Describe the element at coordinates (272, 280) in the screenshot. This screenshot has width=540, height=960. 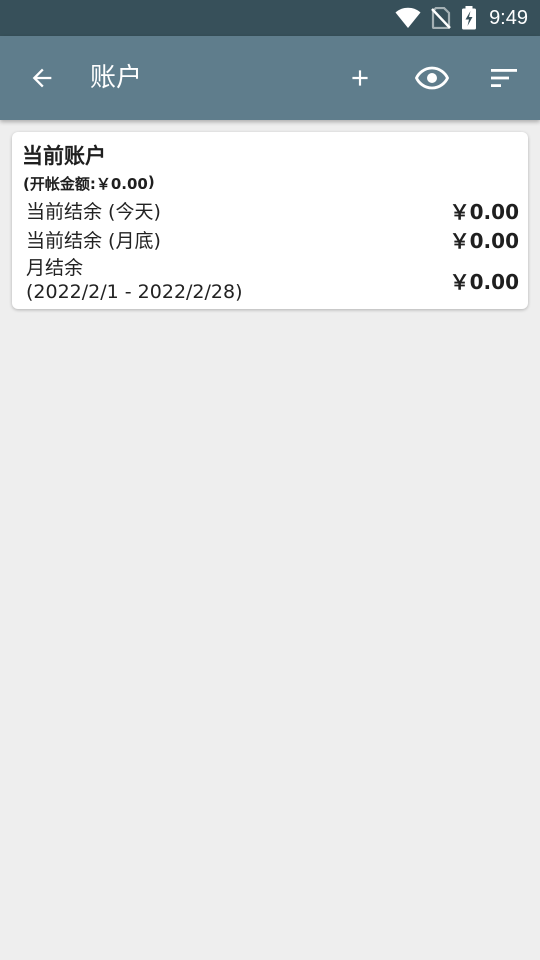
I see `balance-row-monthly: 月结余 (2022/2/1 - 2022/2/28) ￥0.00` at that location.